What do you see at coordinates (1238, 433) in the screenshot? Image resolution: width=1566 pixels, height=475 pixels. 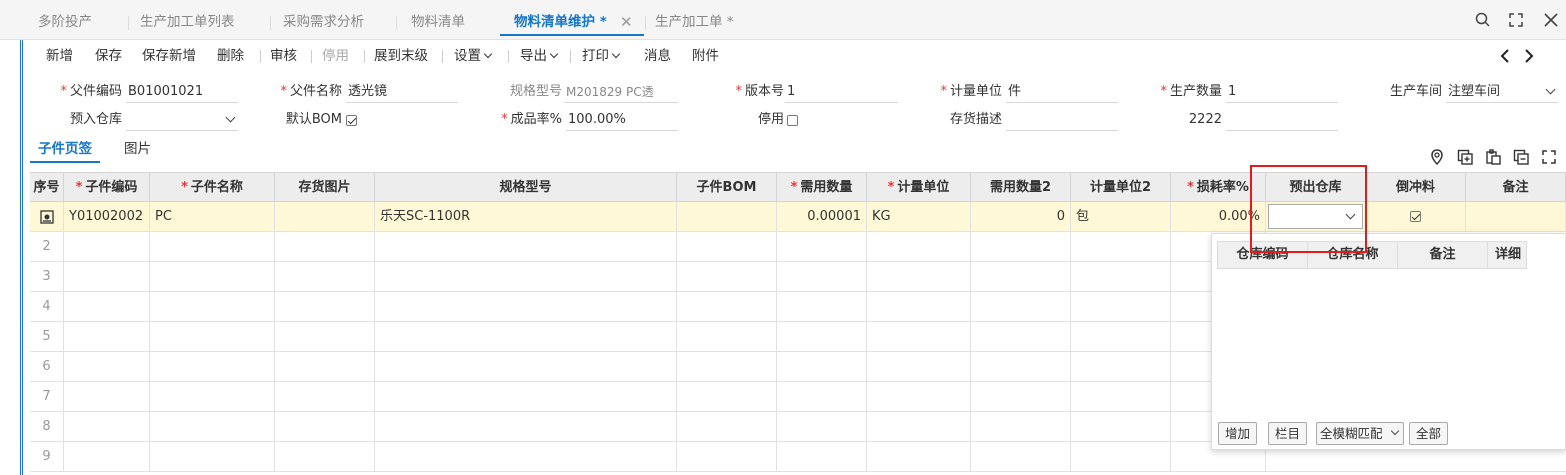 I see `add-warehouse-button: 增加` at bounding box center [1238, 433].